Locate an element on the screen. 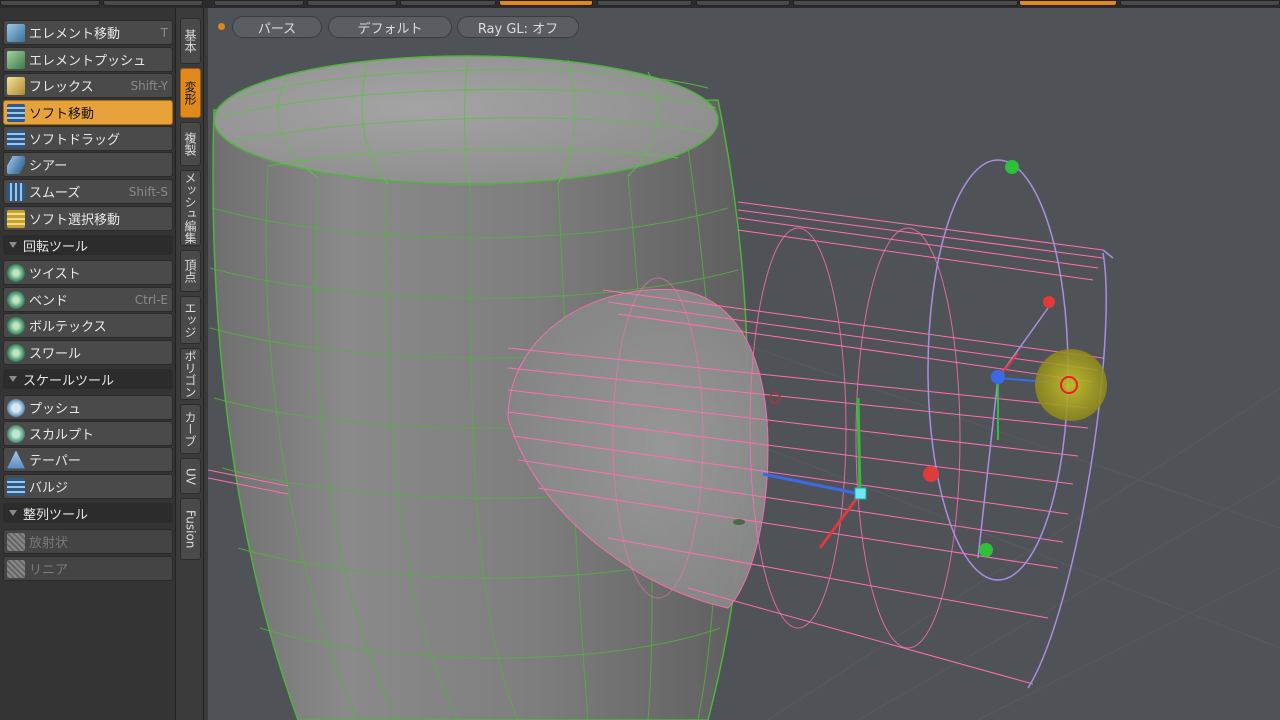 The width and height of the screenshot is (1280, 720). viewport-options-icon is located at coordinates (221, 26).